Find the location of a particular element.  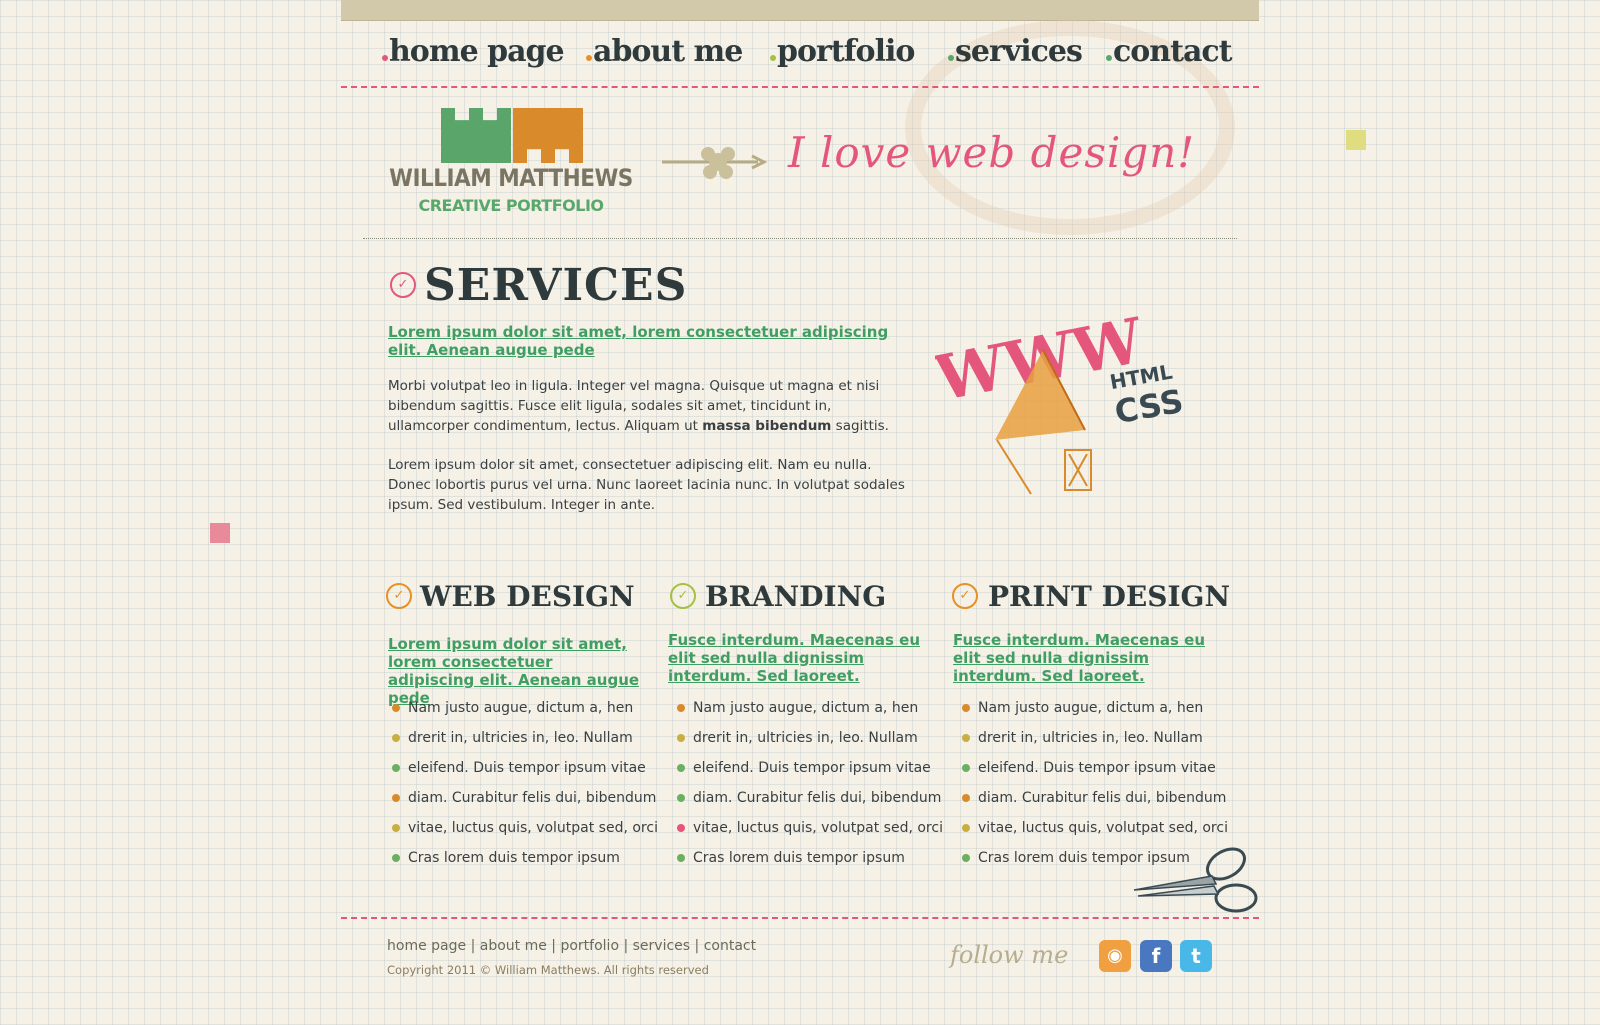

rss-icon: ◉ is located at coordinates (1115, 956).